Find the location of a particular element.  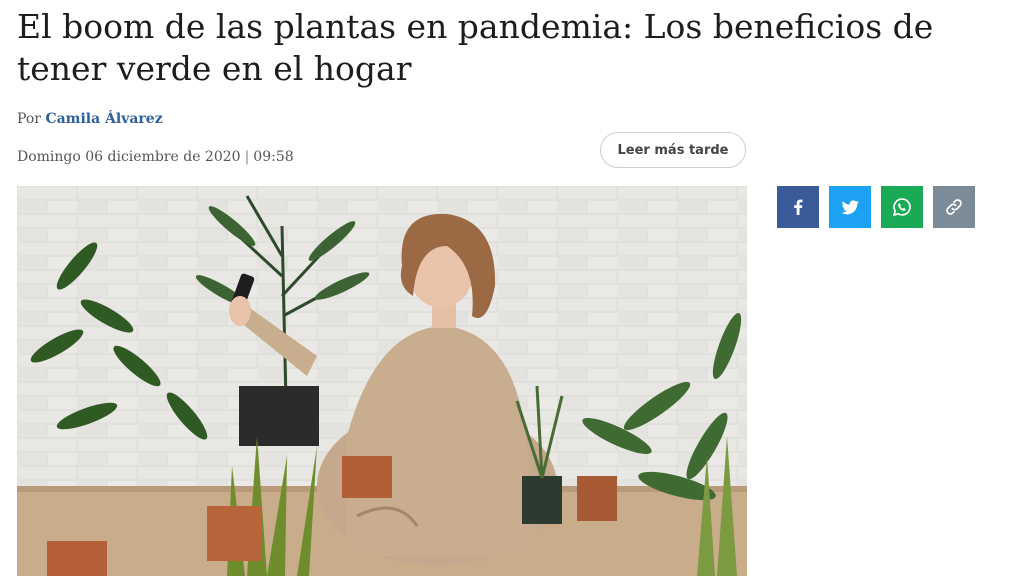

byline: Por Camila Álvarez is located at coordinates (90, 119).